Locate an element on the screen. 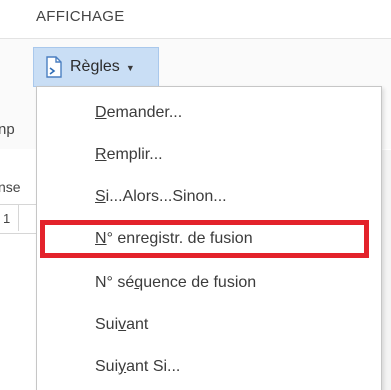 The width and height of the screenshot is (391, 390). menu-item-accelerator: R is located at coordinates (101, 154).